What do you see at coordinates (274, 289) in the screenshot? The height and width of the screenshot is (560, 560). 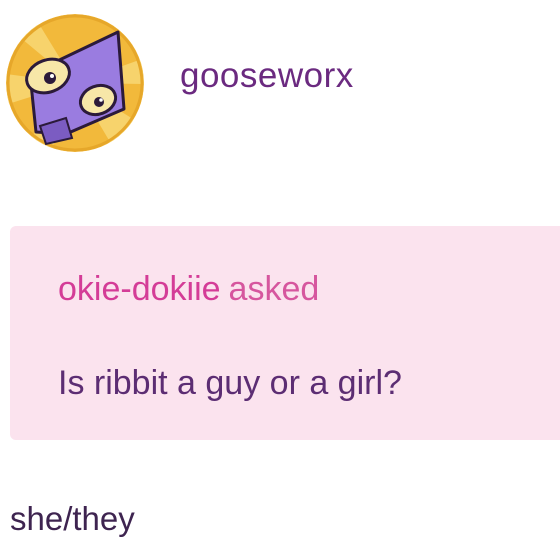 I see `asked-label: asked` at bounding box center [274, 289].